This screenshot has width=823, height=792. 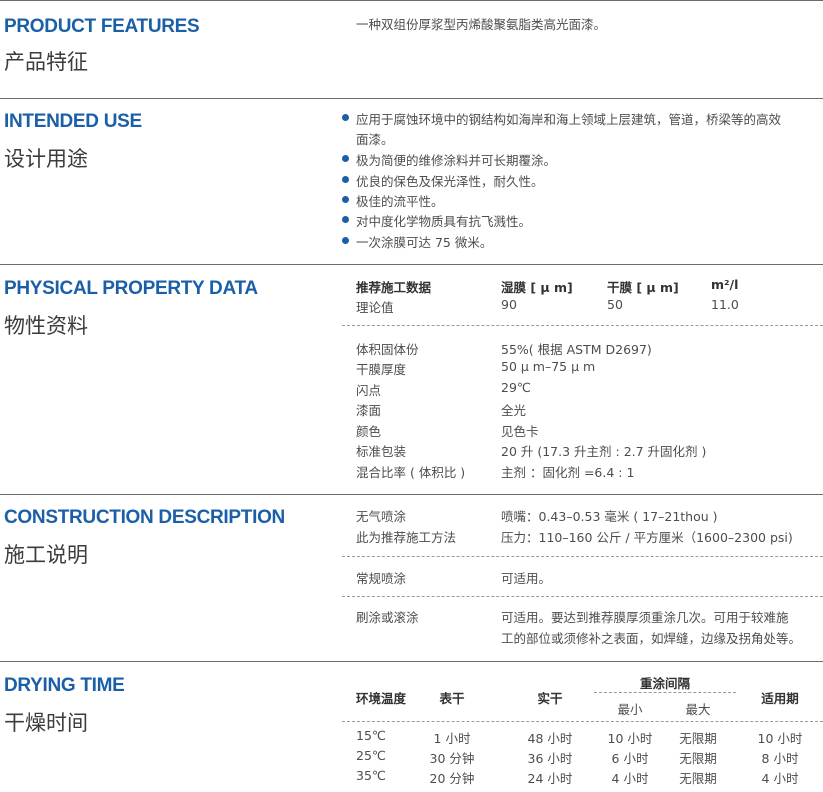 What do you see at coordinates (369, 410) in the screenshot?
I see `prop-label: 漆面` at bounding box center [369, 410].